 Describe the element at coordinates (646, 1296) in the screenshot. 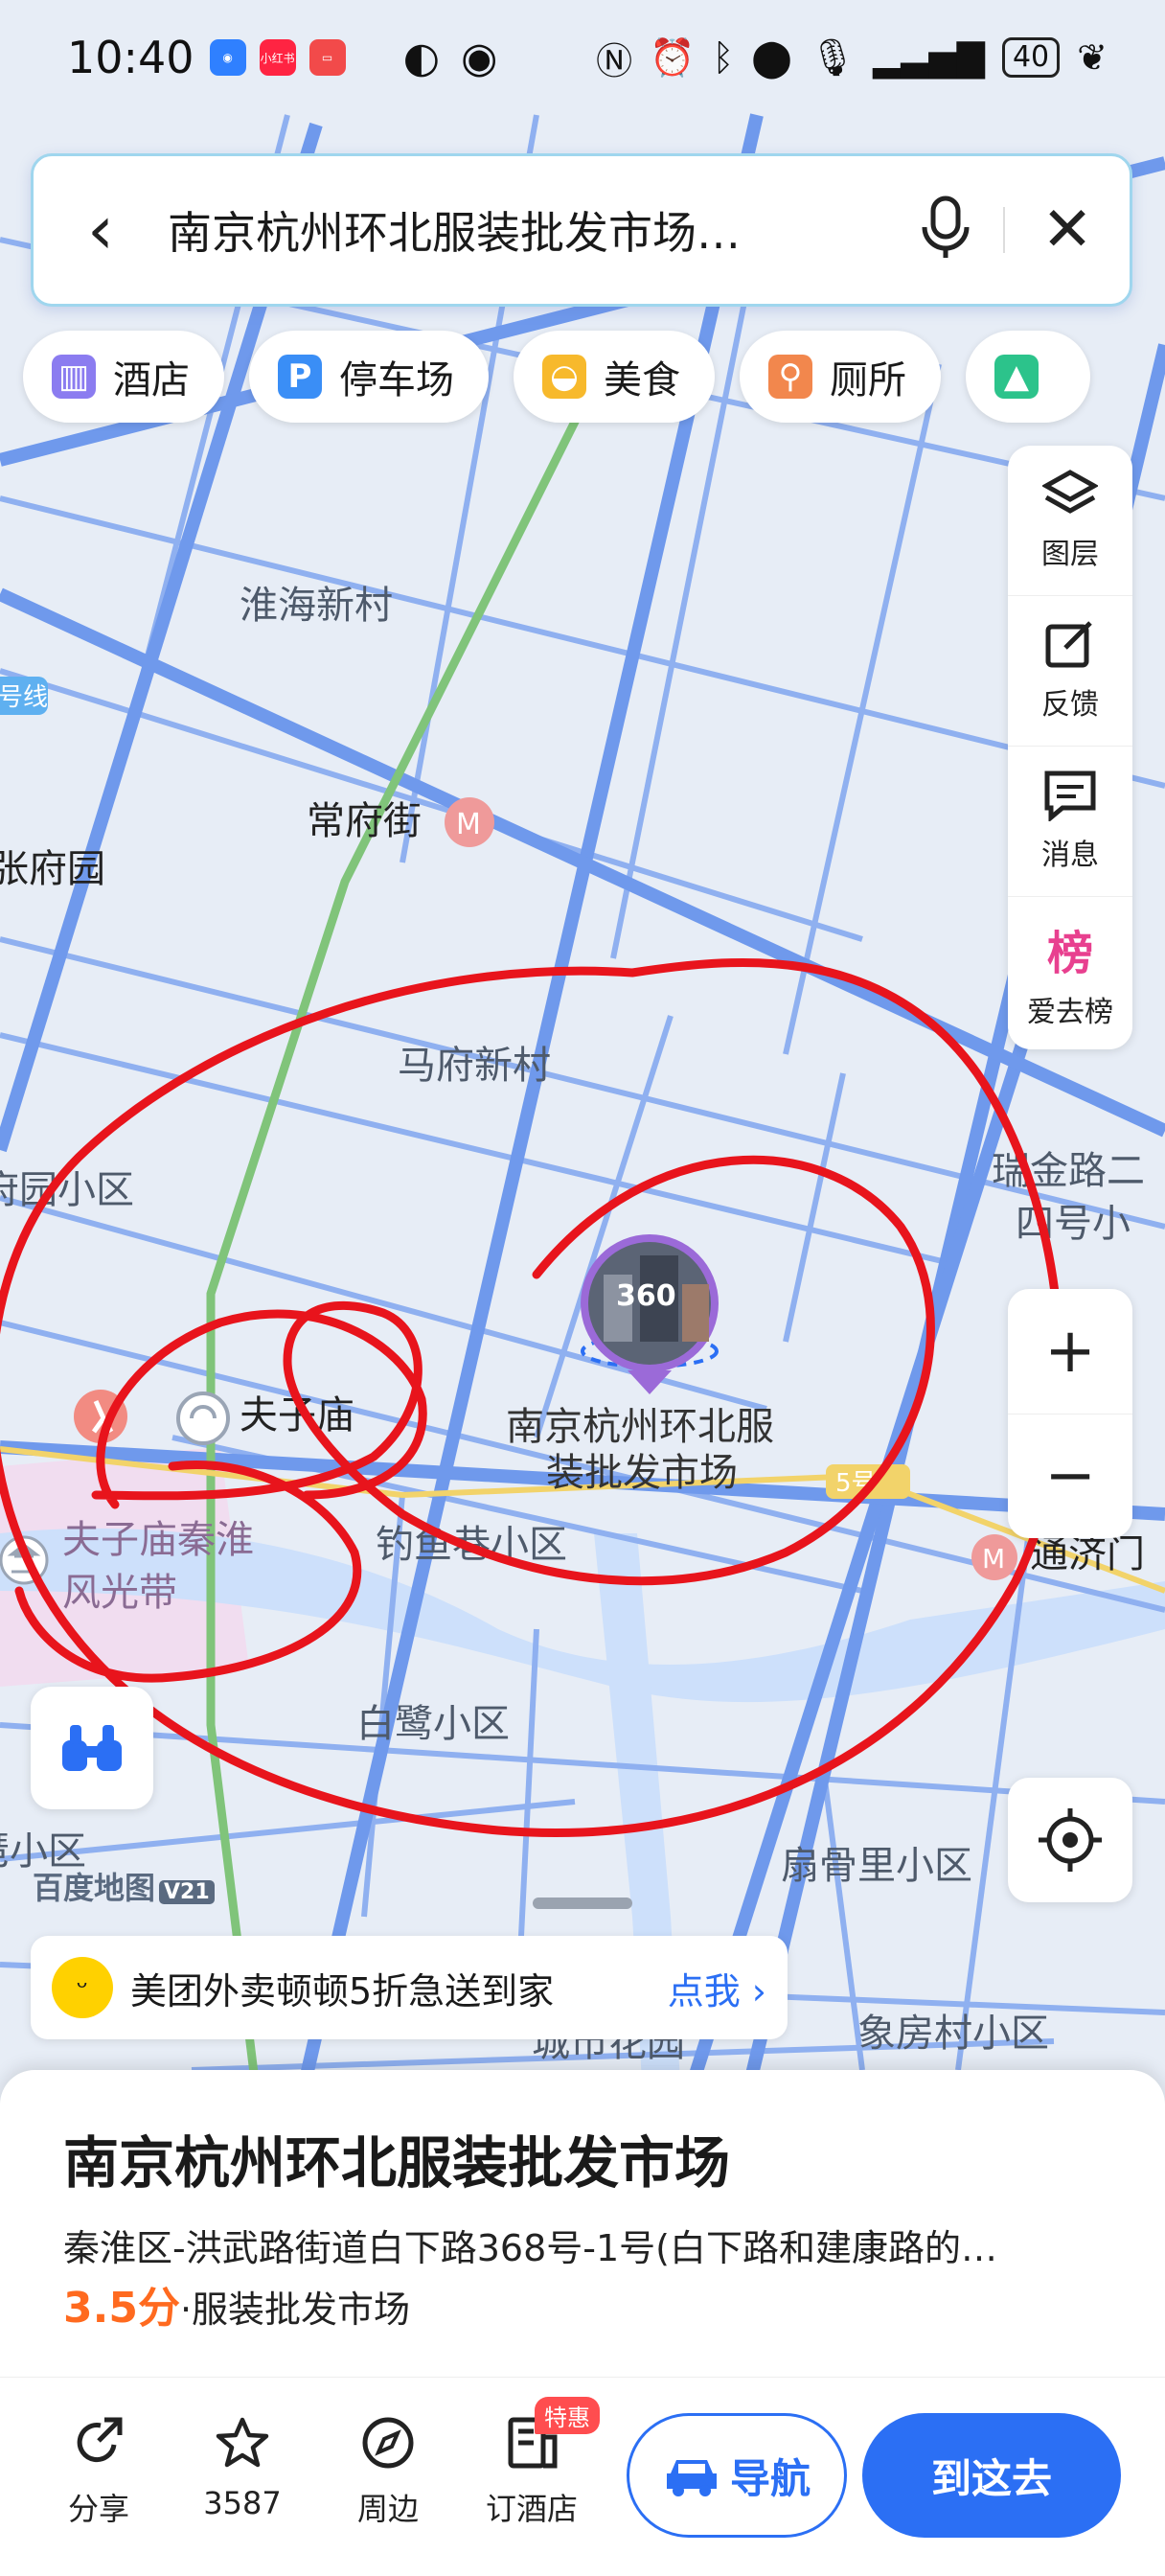

I see `poi-360-badge: 360` at that location.